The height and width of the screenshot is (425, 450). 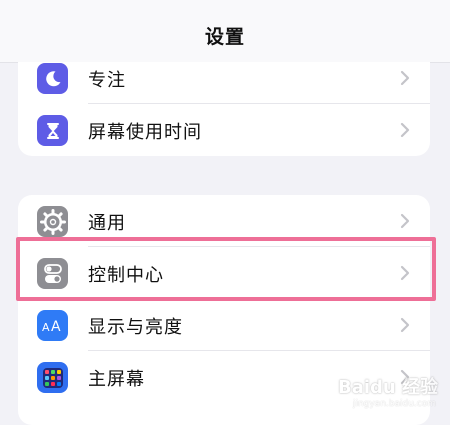 What do you see at coordinates (135, 327) in the screenshot?
I see `settings-row-label: 显示与亮度` at bounding box center [135, 327].